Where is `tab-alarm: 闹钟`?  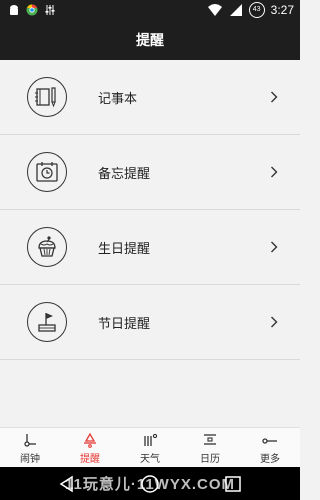
tab-alarm: 闹钟 is located at coordinates (30, 448).